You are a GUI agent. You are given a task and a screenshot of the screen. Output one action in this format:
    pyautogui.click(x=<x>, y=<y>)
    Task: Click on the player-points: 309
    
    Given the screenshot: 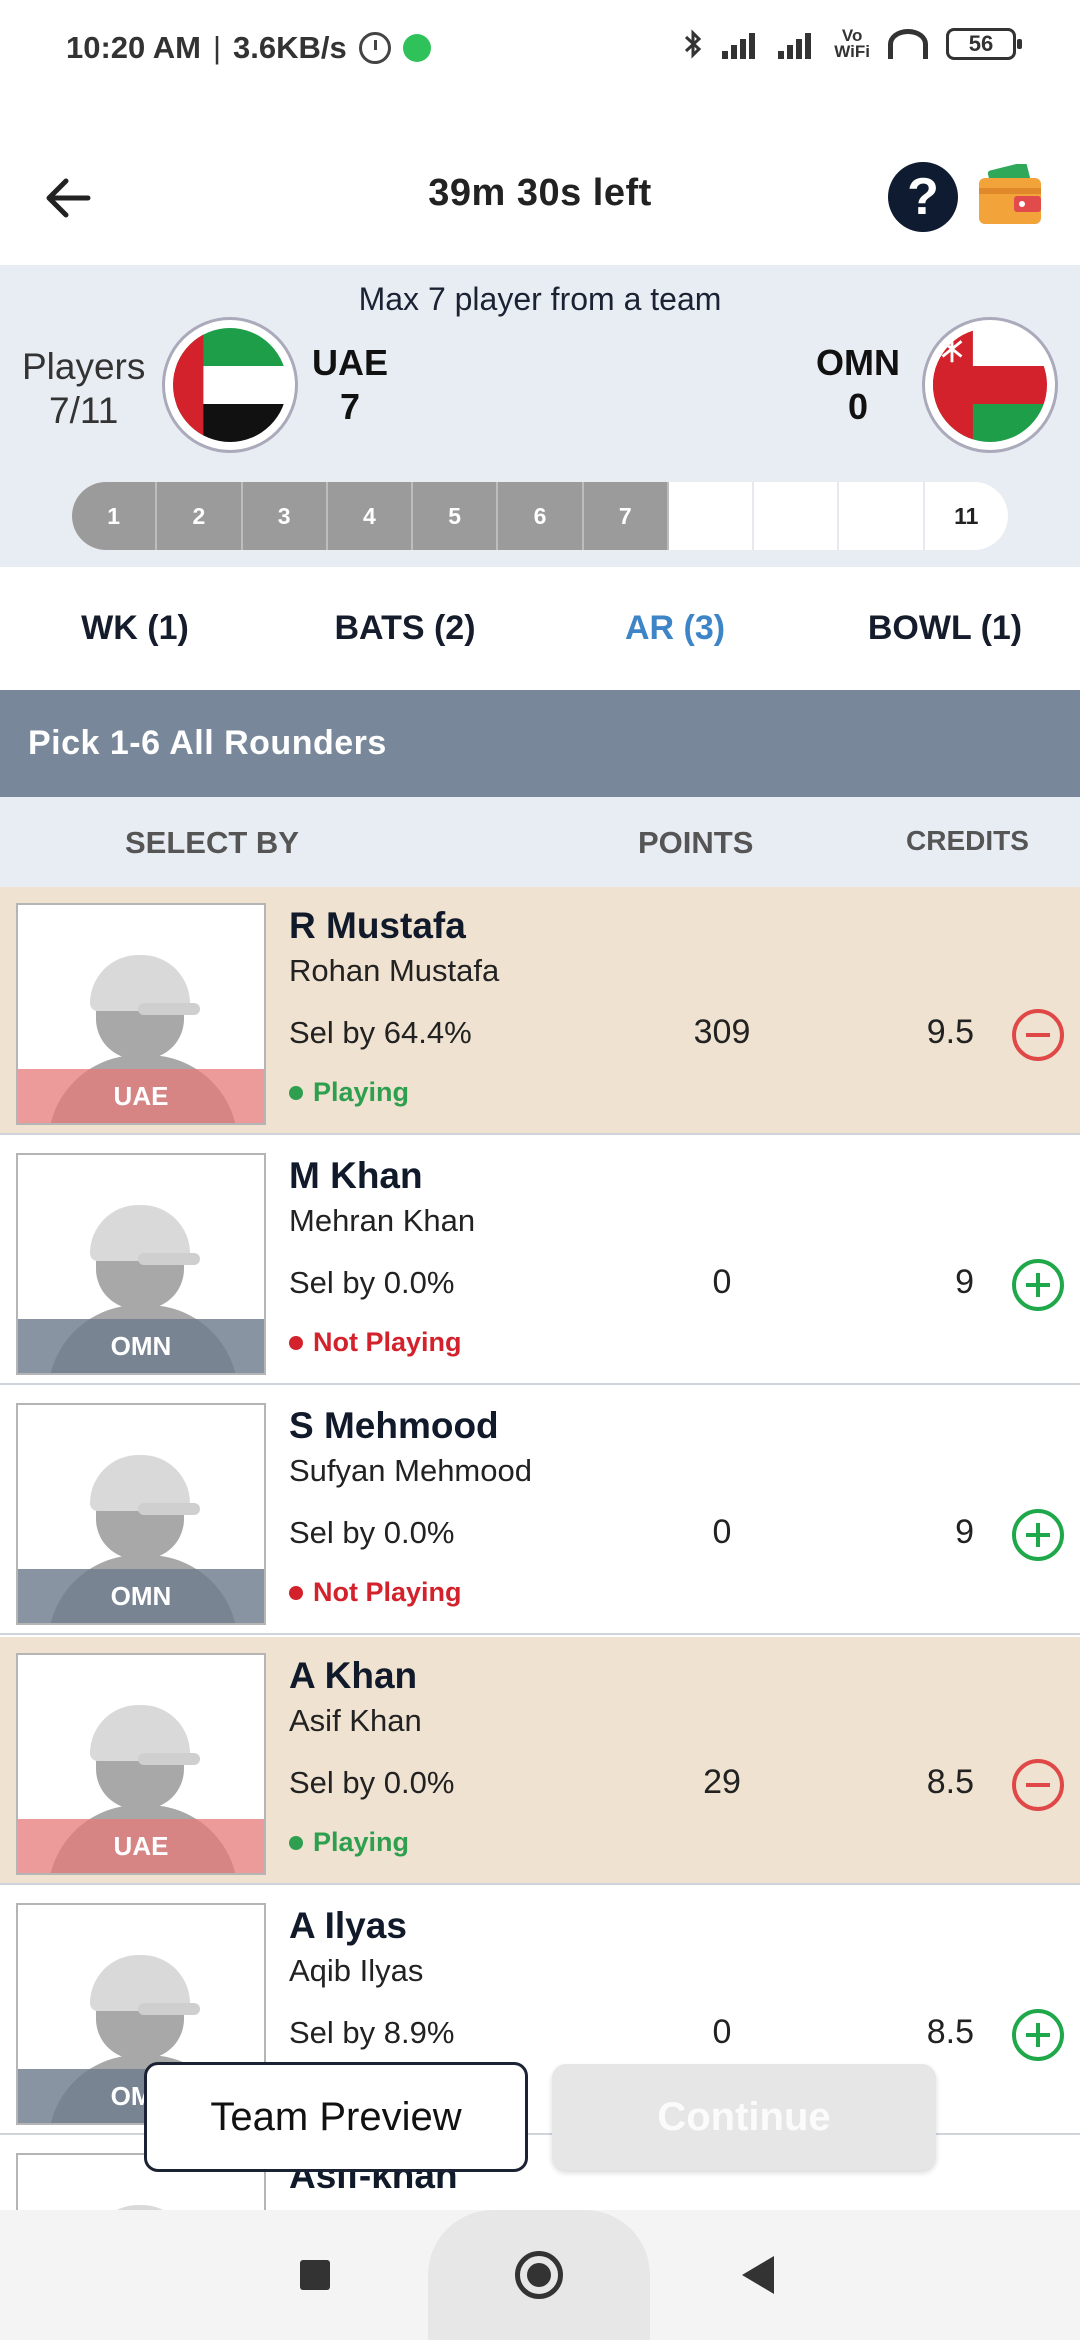 What is the action you would take?
    pyautogui.click(x=722, y=1032)
    